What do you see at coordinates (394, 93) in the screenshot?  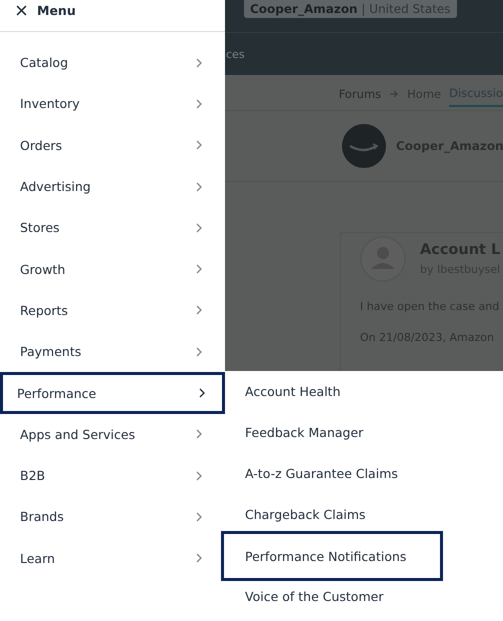 I see `arrow-icon` at bounding box center [394, 93].